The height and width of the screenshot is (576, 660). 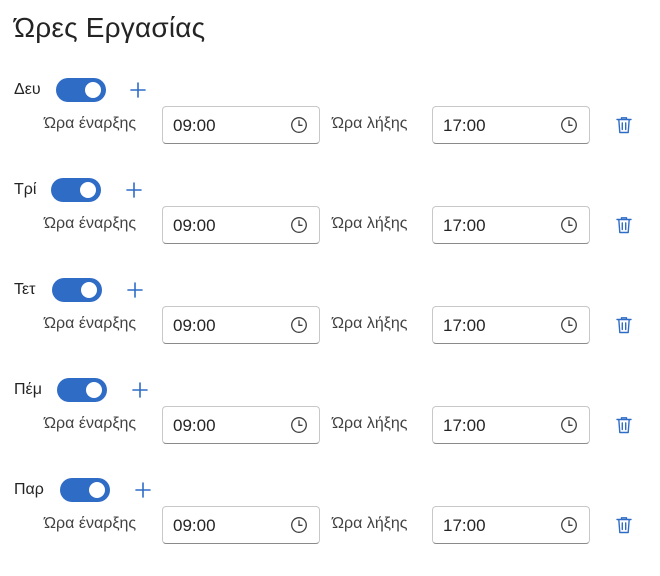 I want to click on day-header: Πέμ, so click(x=150, y=390).